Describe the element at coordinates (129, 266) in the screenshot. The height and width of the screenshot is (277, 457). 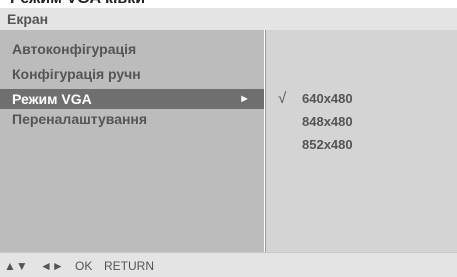
I see `return-hint: RETURN` at that location.